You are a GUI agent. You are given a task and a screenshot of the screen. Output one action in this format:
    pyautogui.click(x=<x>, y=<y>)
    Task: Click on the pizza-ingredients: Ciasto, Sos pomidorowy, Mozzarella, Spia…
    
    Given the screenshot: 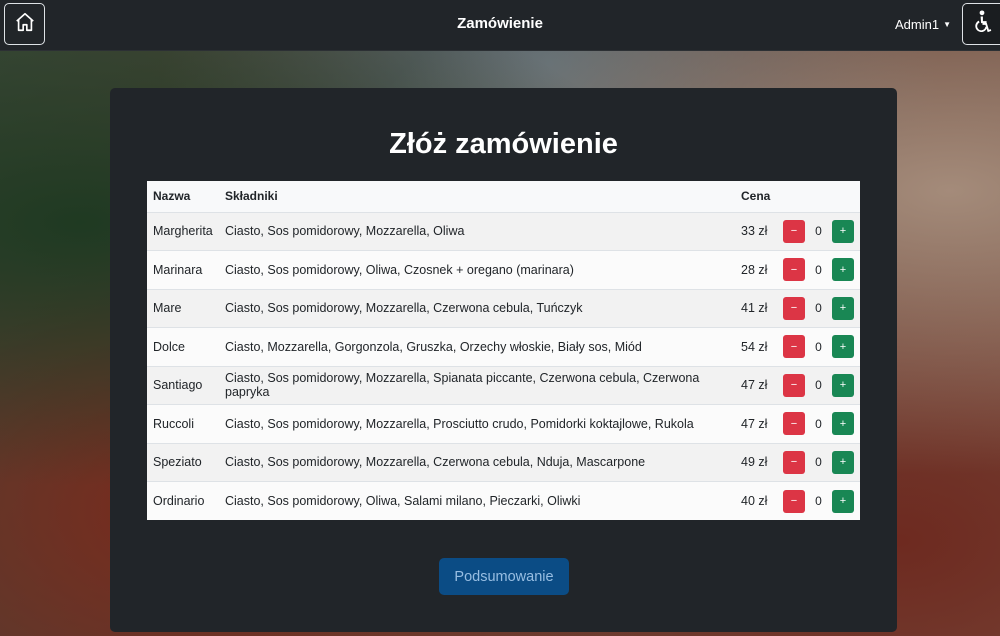 What is the action you would take?
    pyautogui.click(x=477, y=385)
    